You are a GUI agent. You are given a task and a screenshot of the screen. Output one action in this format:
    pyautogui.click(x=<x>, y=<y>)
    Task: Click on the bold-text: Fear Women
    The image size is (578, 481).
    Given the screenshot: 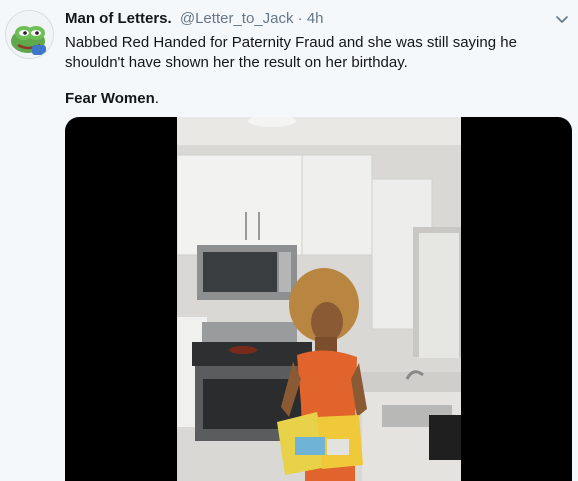 What is the action you would take?
    pyautogui.click(x=110, y=98)
    